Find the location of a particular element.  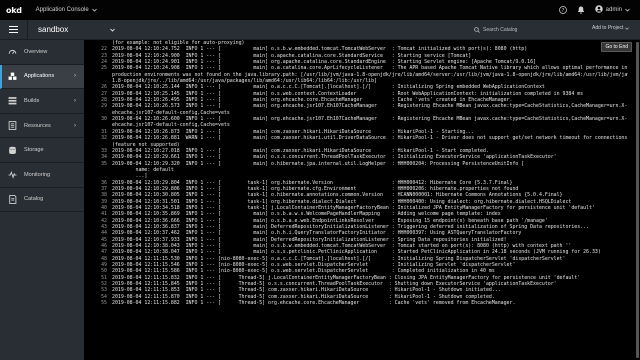

sidebar-item-label: Resources is located at coordinates (37, 125).